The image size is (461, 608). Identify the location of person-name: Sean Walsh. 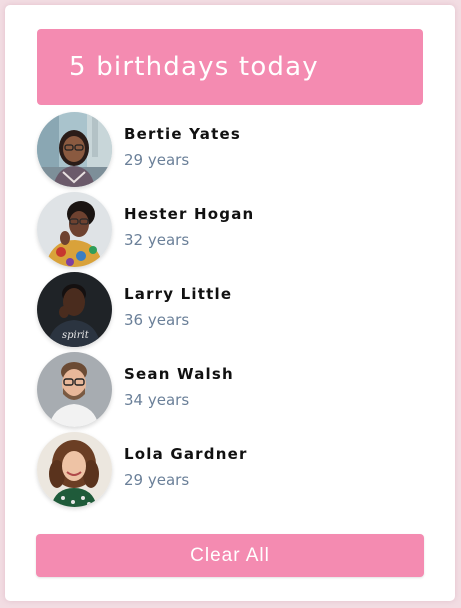
(179, 374).